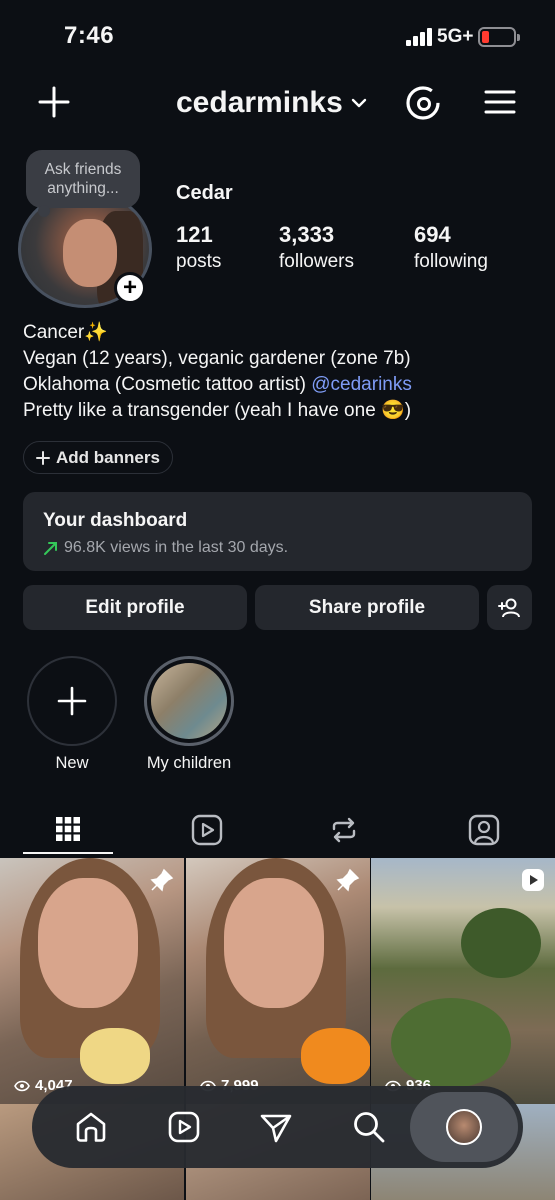 The width and height of the screenshot is (555, 1200). I want to click on stat-following-value: 694, so click(432, 234).